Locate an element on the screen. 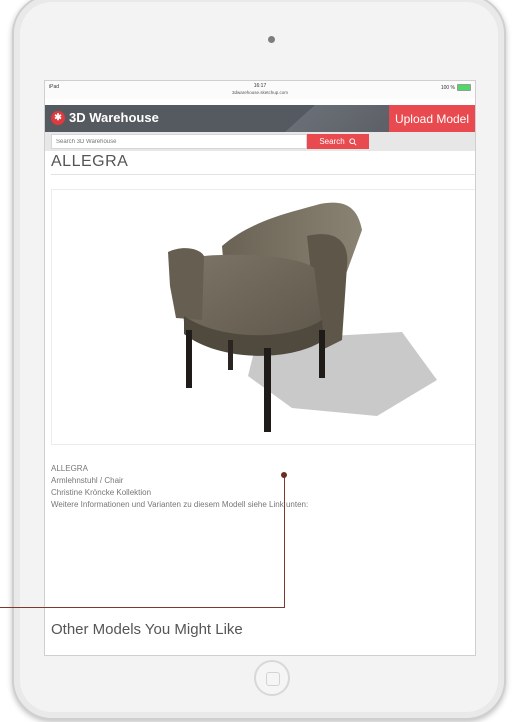 The width and height of the screenshot is (513, 722). battery-percent: 100 % is located at coordinates (447, 87).